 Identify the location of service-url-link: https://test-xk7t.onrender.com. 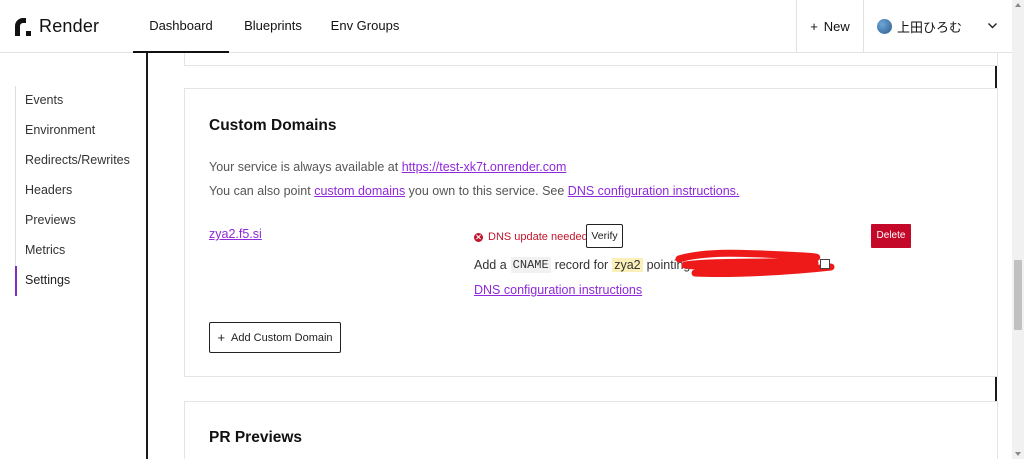
(484, 167).